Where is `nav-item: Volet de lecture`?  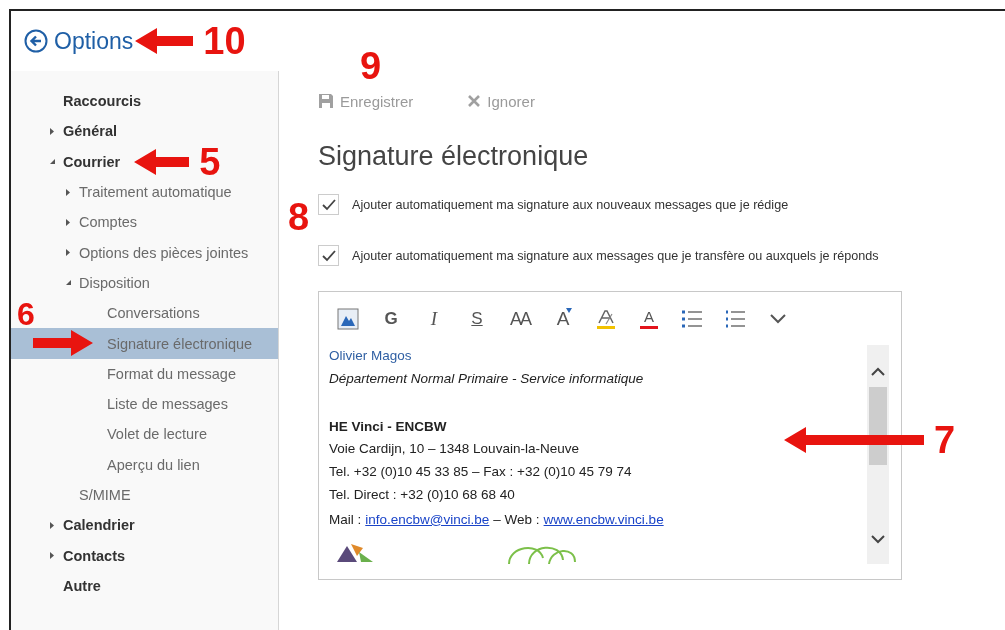
nav-item: Volet de lecture is located at coordinates (150, 434).